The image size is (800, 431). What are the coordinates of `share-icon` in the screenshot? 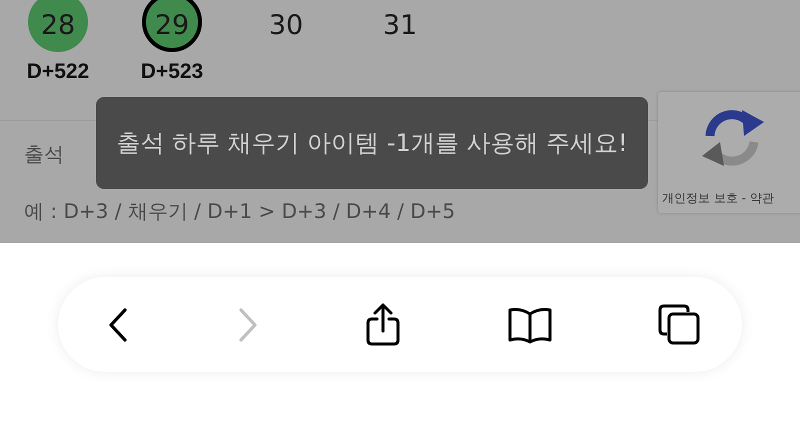 It's located at (383, 324).